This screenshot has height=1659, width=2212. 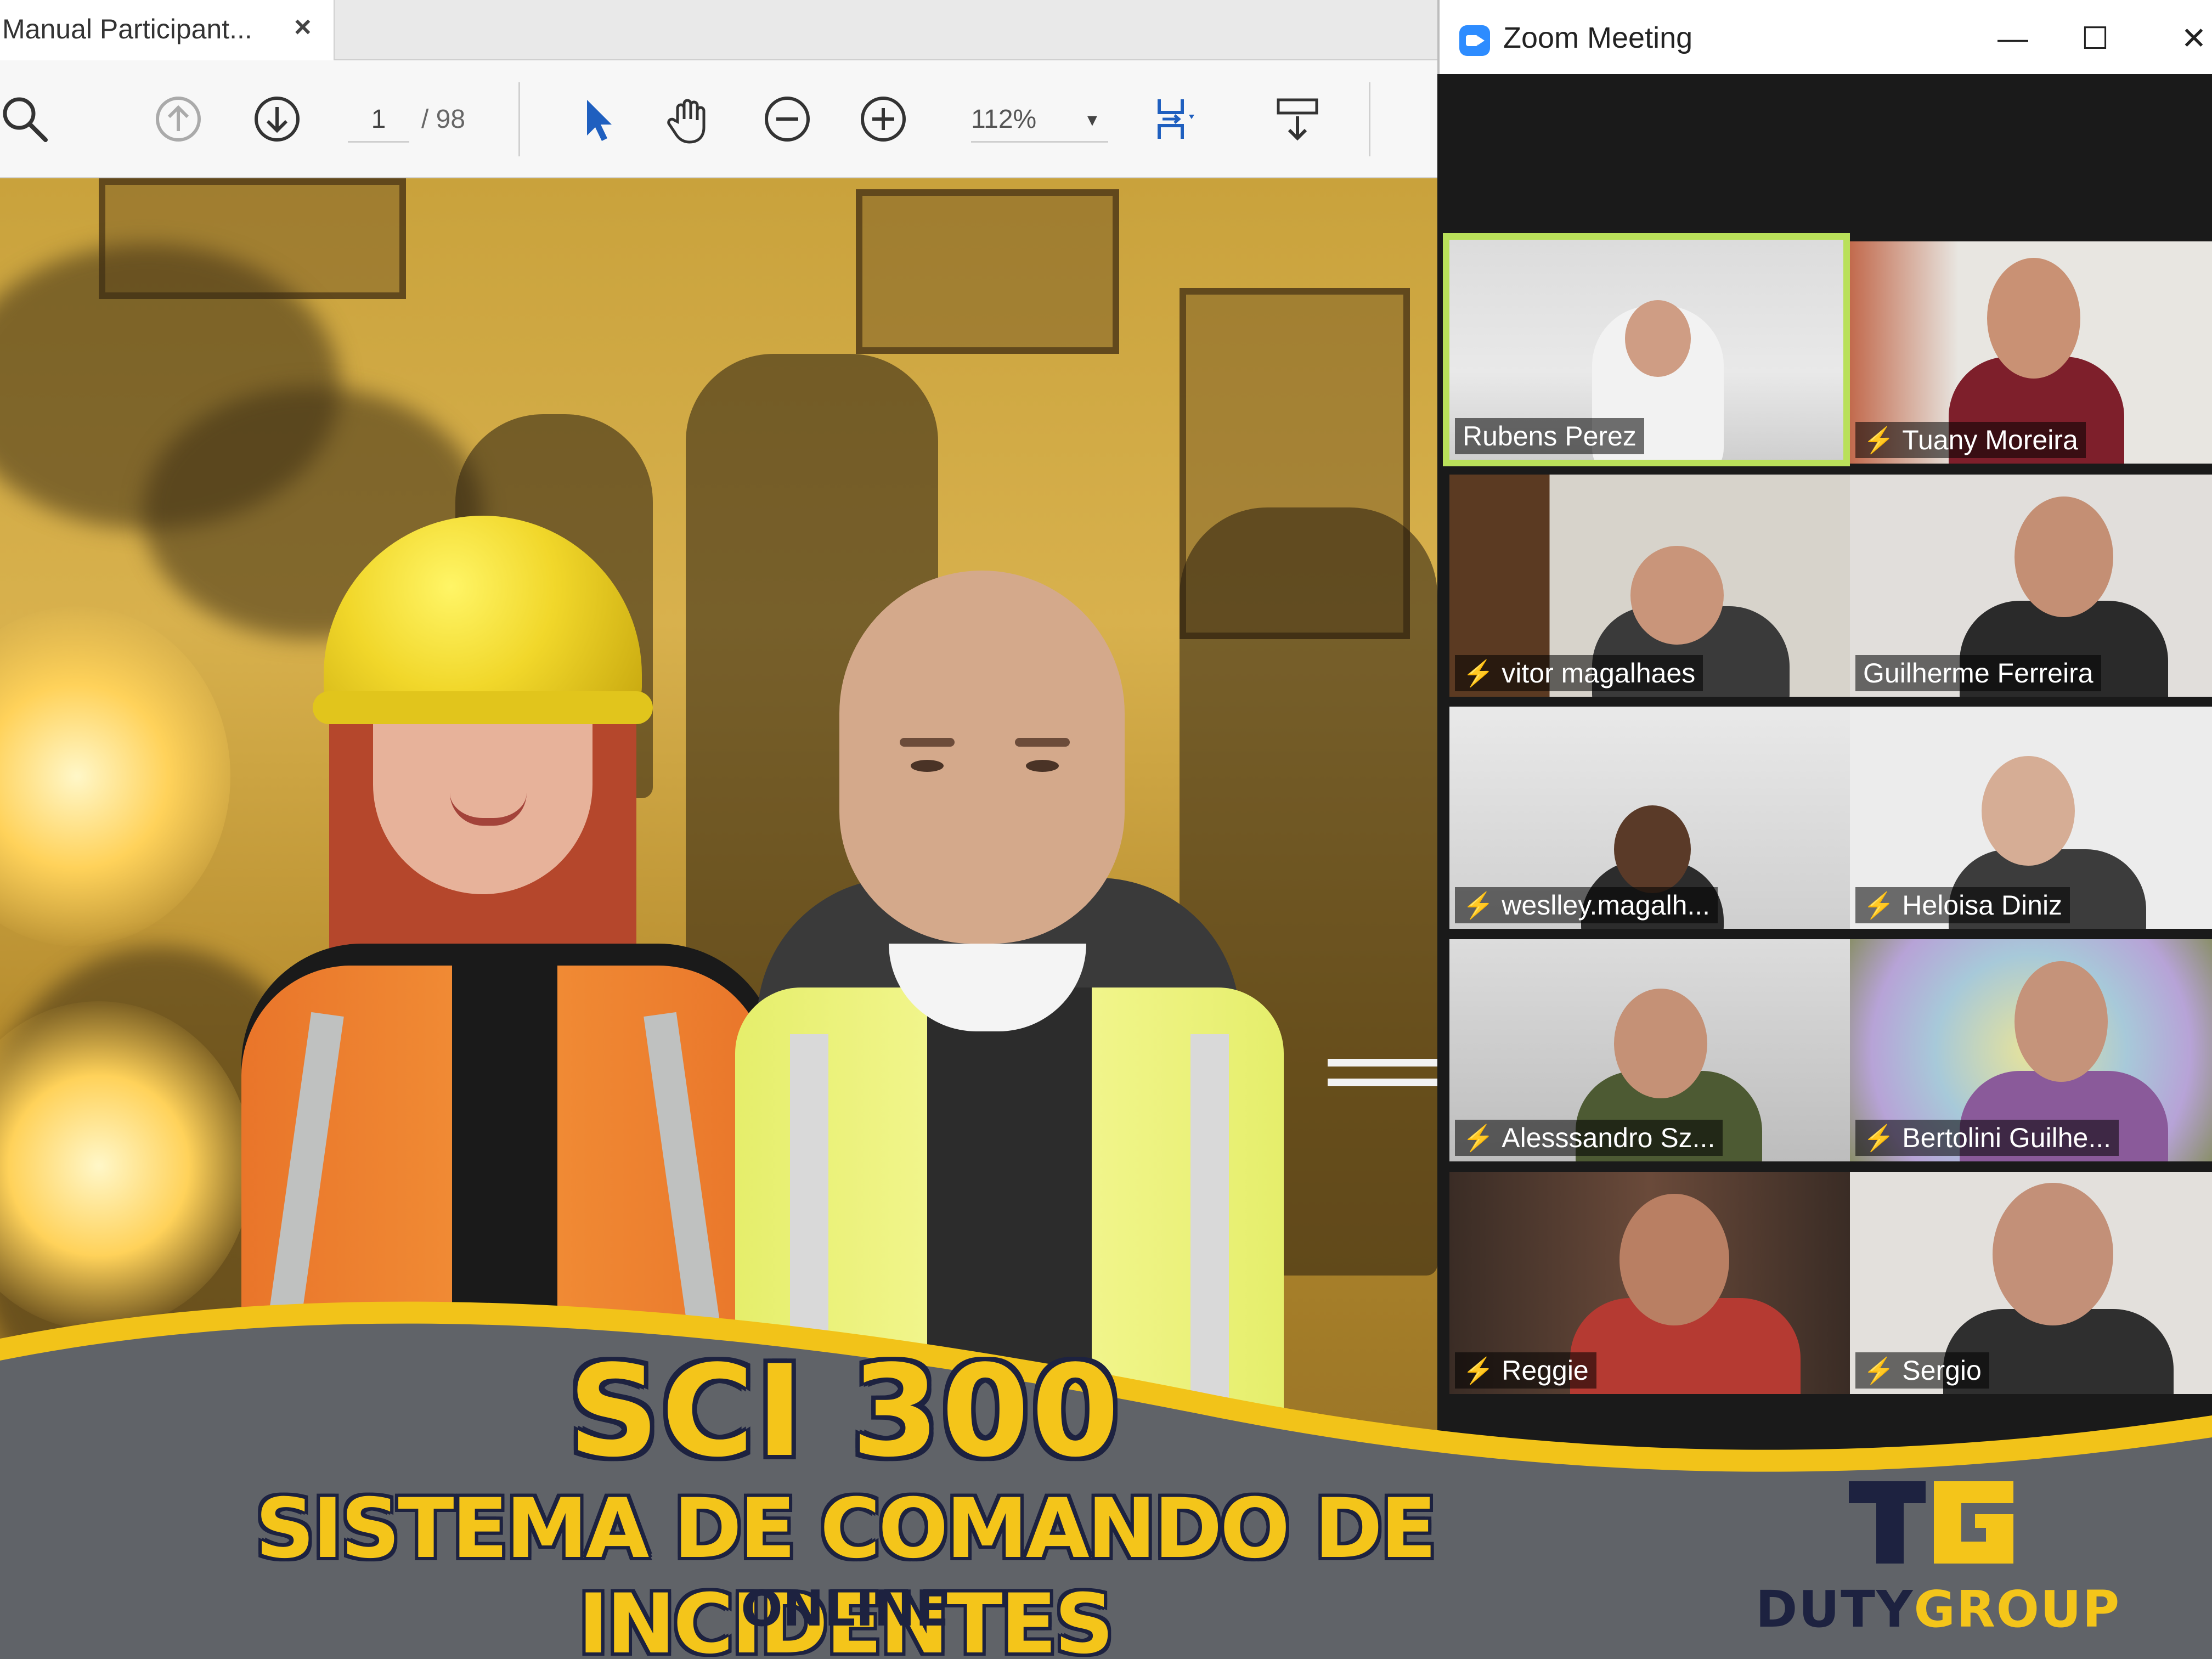 What do you see at coordinates (1990, 440) in the screenshot?
I see `participant-name: Tuany Moreira` at bounding box center [1990, 440].